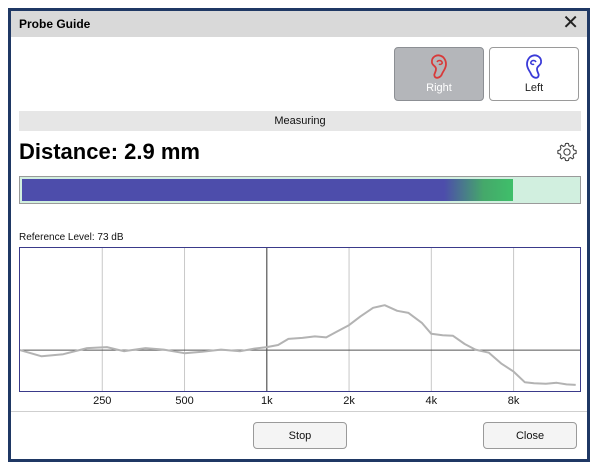  I want to click on x-tick-label-8k: 8k, so click(513, 401).